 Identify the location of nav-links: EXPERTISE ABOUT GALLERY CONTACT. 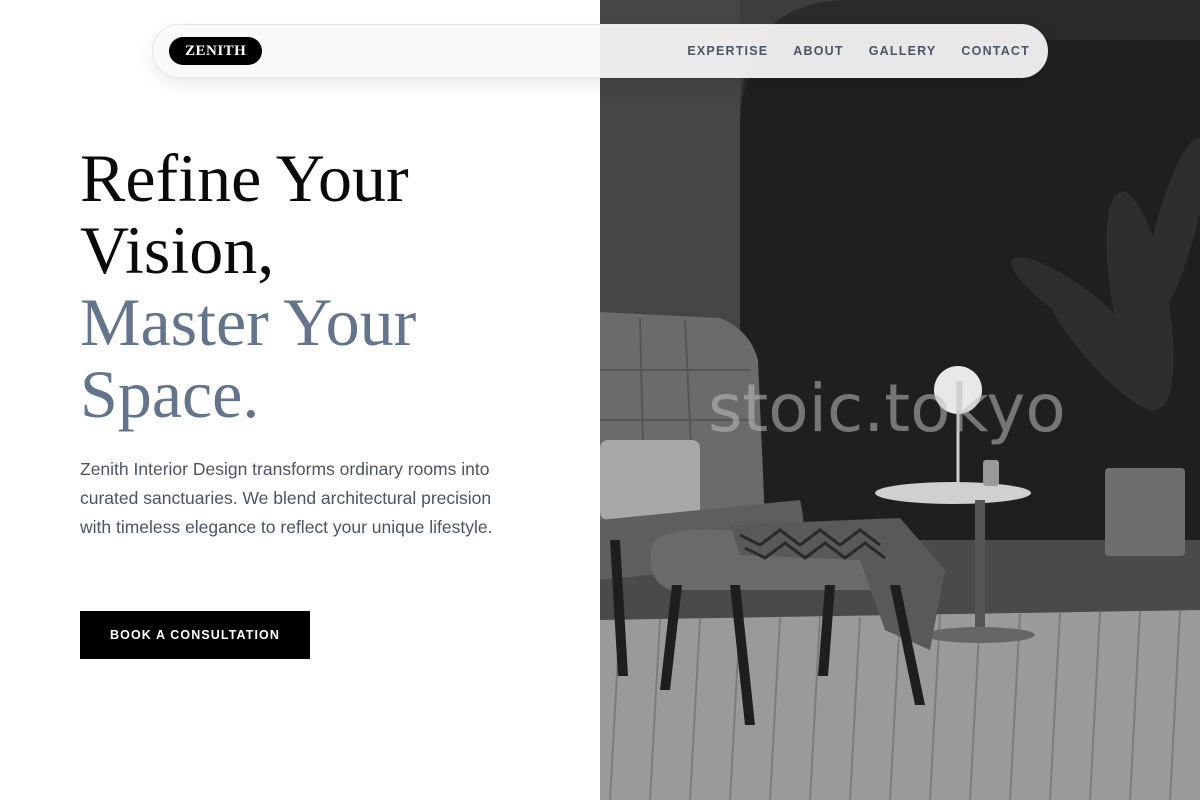
(858, 51).